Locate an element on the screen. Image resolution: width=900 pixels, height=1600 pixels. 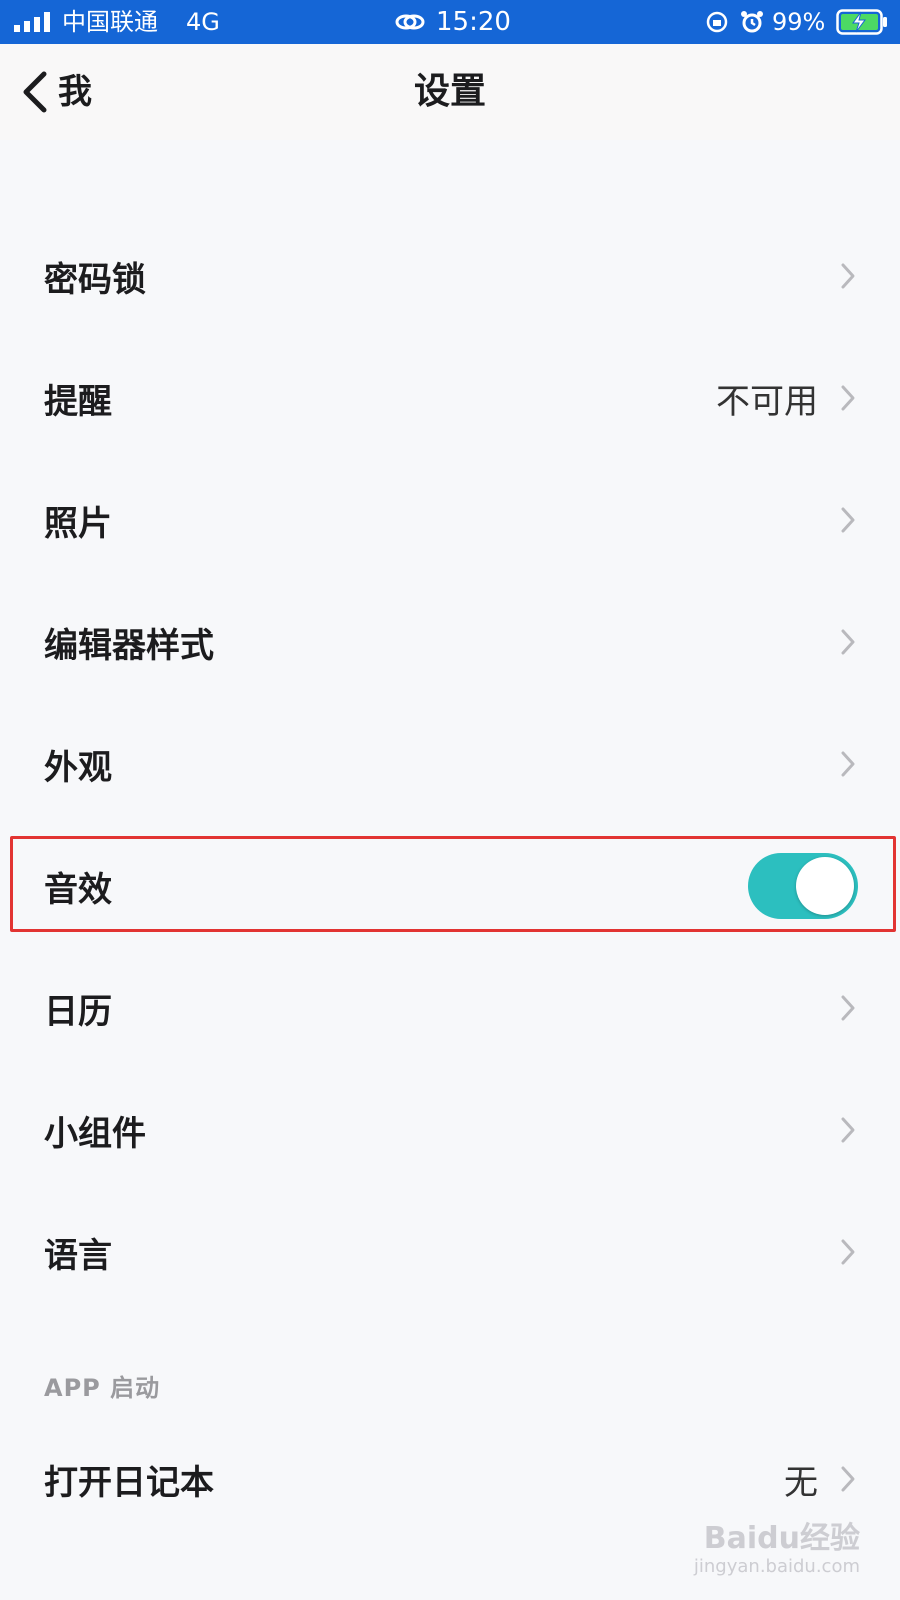
settings-row-editor-style: 编辑器样式 is located at coordinates (450, 642).